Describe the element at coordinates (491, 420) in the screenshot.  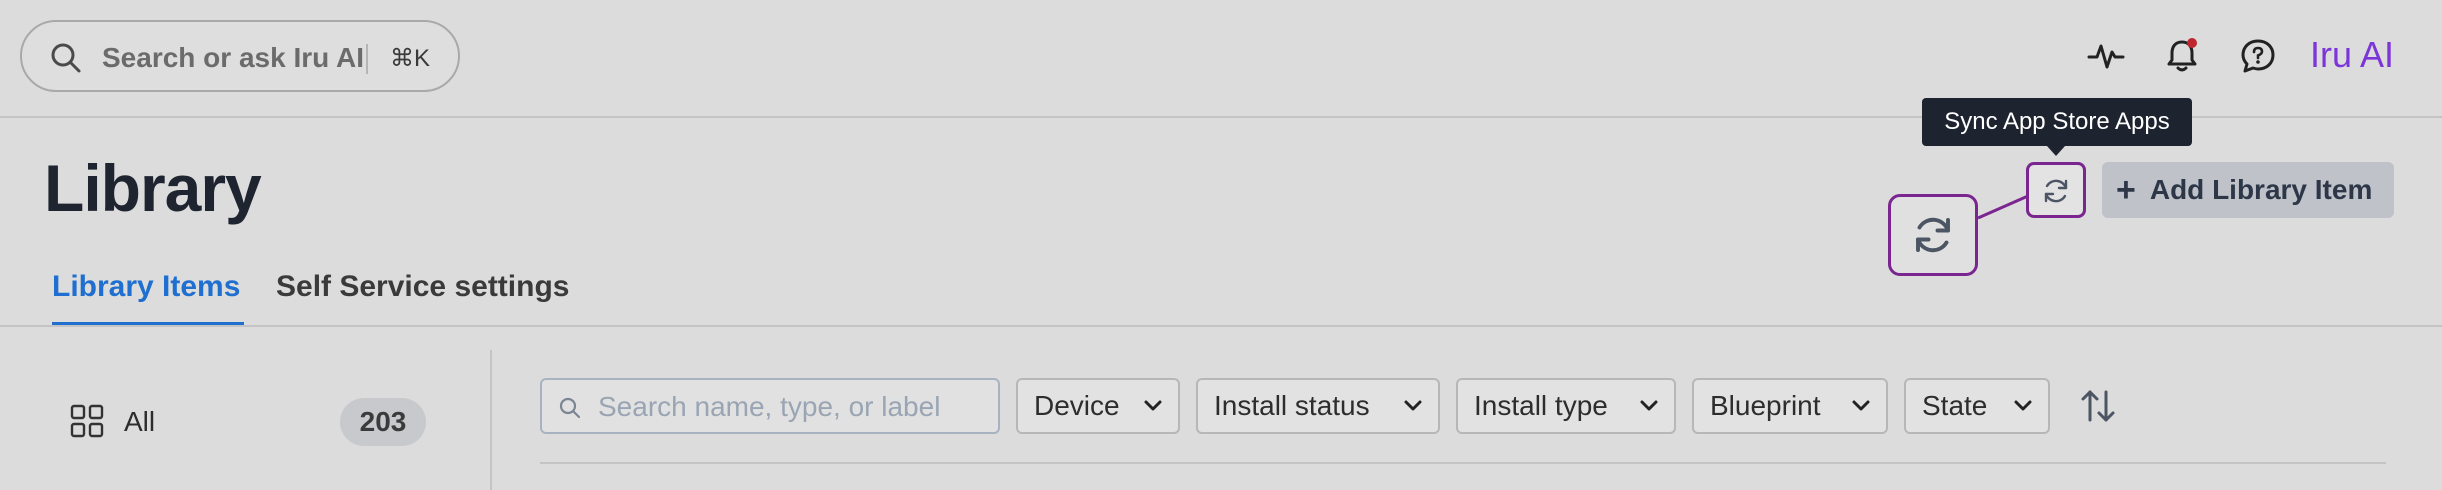
I see `sidebar-divider` at that location.